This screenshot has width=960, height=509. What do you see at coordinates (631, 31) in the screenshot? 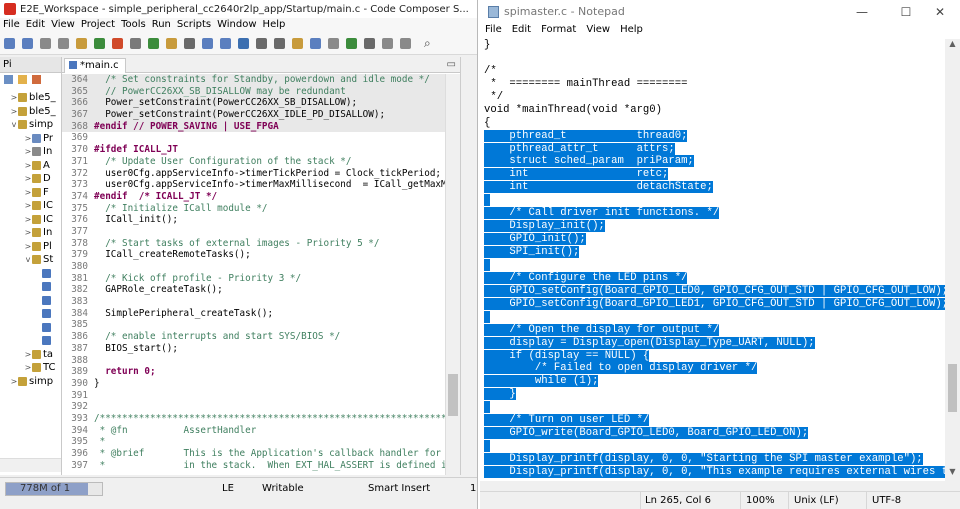
I see `notepad-menu-help: Help` at bounding box center [631, 31].